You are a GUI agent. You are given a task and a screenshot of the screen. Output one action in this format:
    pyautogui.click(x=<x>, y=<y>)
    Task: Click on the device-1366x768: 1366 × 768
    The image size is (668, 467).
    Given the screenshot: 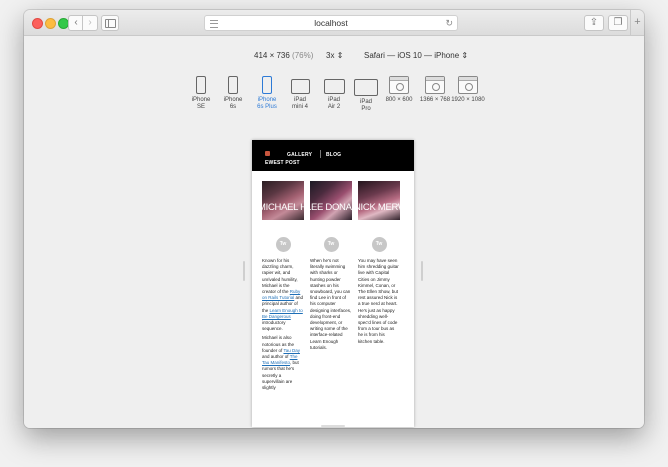 What is the action you would take?
    pyautogui.click(x=435, y=90)
    